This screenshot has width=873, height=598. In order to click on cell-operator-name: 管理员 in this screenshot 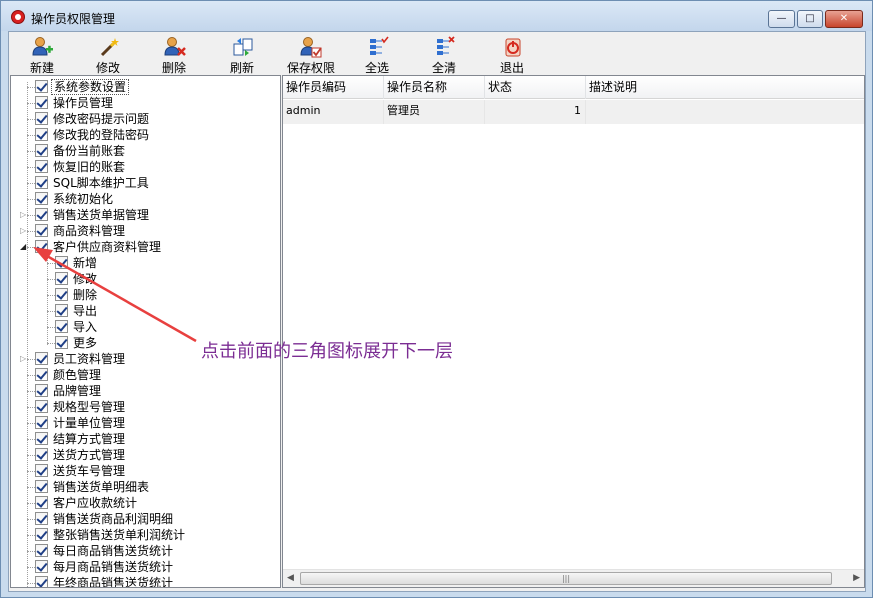, I will do `click(434, 112)`.